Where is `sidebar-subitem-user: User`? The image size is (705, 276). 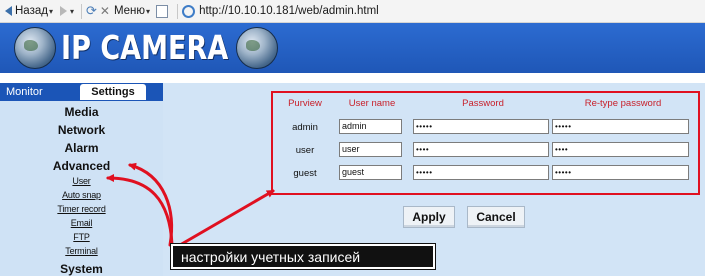
sidebar-subitem-user: User is located at coordinates (81, 181).